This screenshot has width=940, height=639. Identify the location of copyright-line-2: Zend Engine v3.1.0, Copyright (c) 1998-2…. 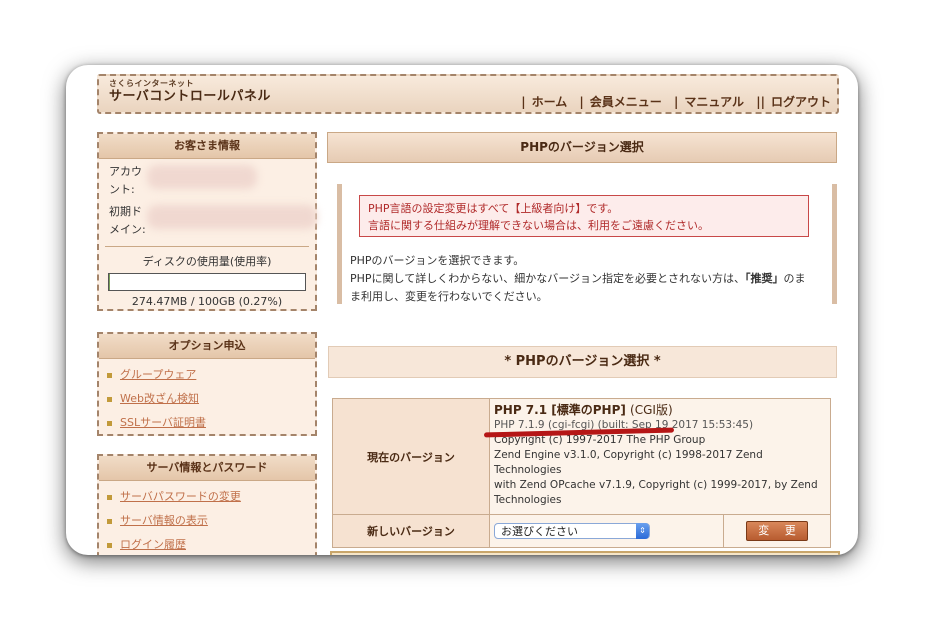
(628, 462).